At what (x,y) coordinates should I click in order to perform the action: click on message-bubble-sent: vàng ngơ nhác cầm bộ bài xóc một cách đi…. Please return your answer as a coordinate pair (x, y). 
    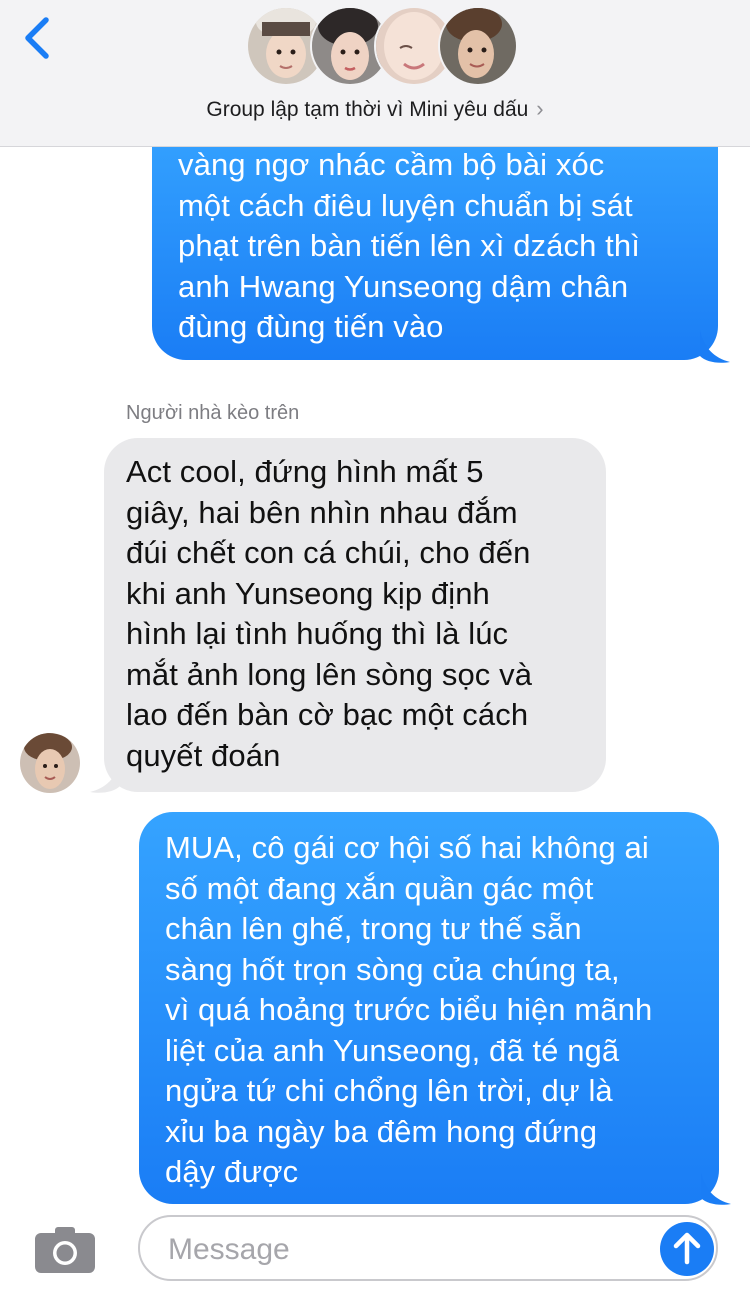
    Looking at the image, I should click on (435, 240).